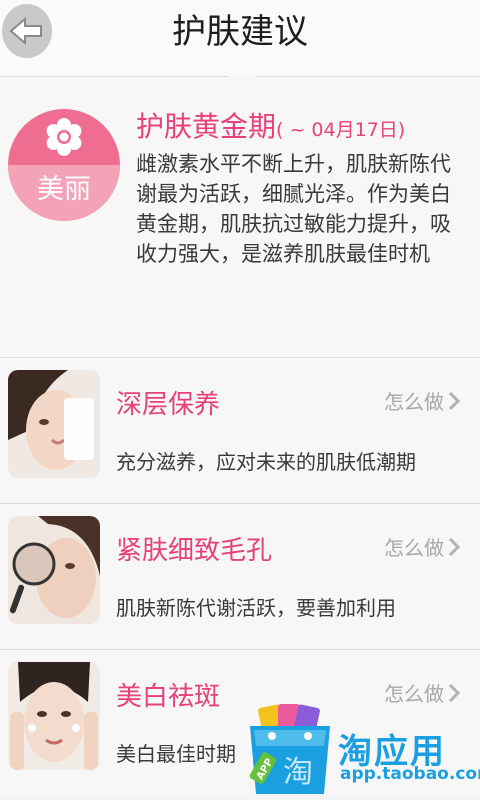 This screenshot has height=800, width=480. I want to click on item-description: 充分滋养，应对未来的肌肤低潮期, so click(266, 462).